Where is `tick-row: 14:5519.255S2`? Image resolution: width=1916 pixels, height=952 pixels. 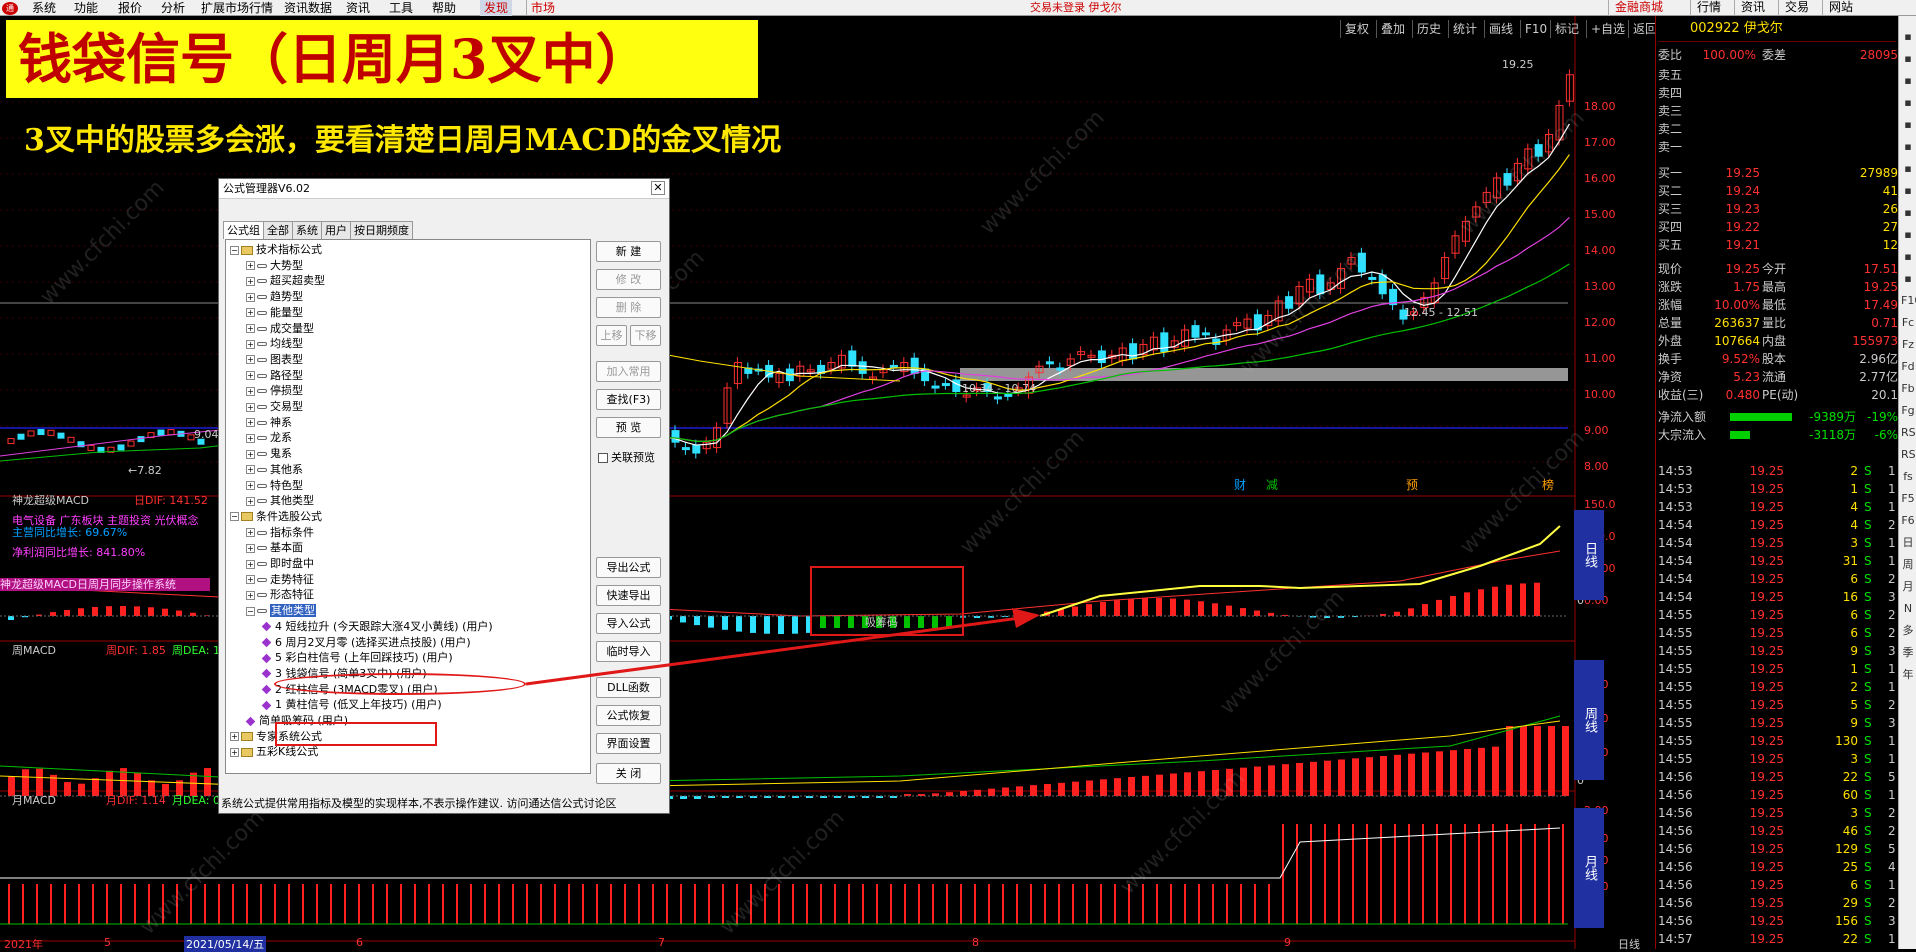
tick-row: 14:5519.255S2 is located at coordinates (1777, 705).